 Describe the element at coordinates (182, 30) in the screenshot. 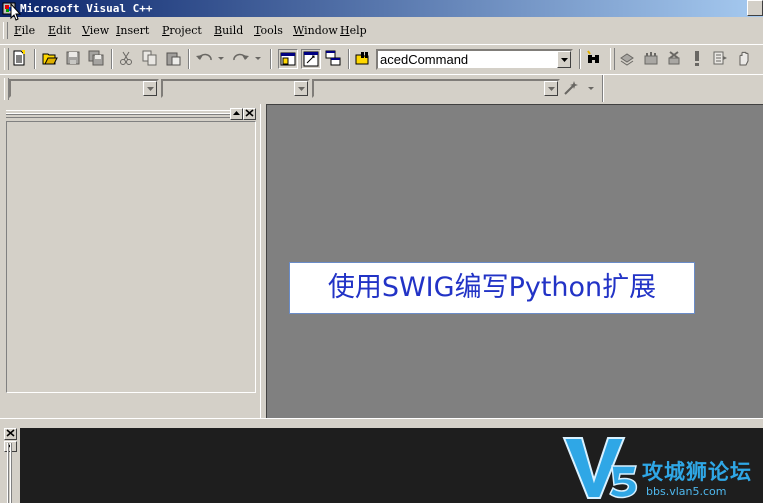

I see `menu-project: Project` at that location.